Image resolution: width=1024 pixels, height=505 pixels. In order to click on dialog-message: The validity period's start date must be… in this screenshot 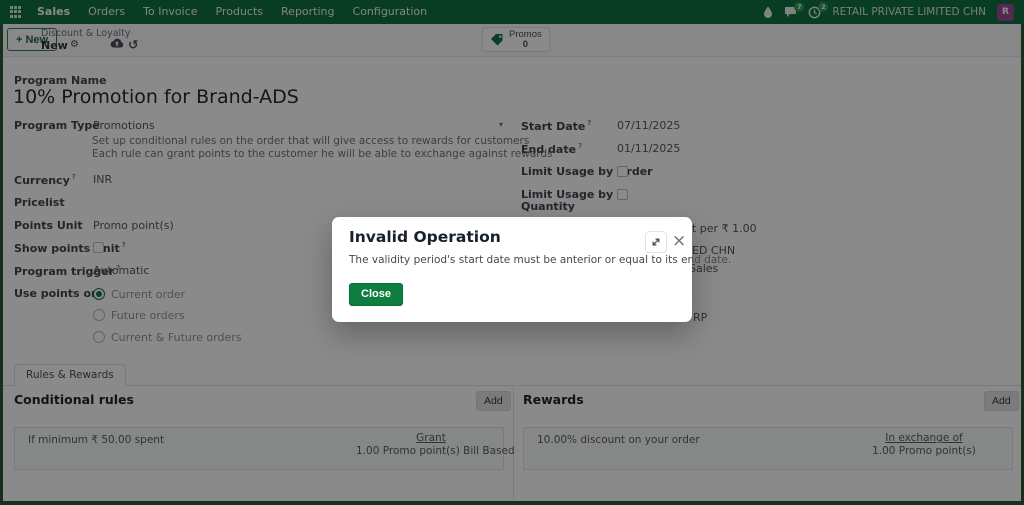, I will do `click(540, 260)`.